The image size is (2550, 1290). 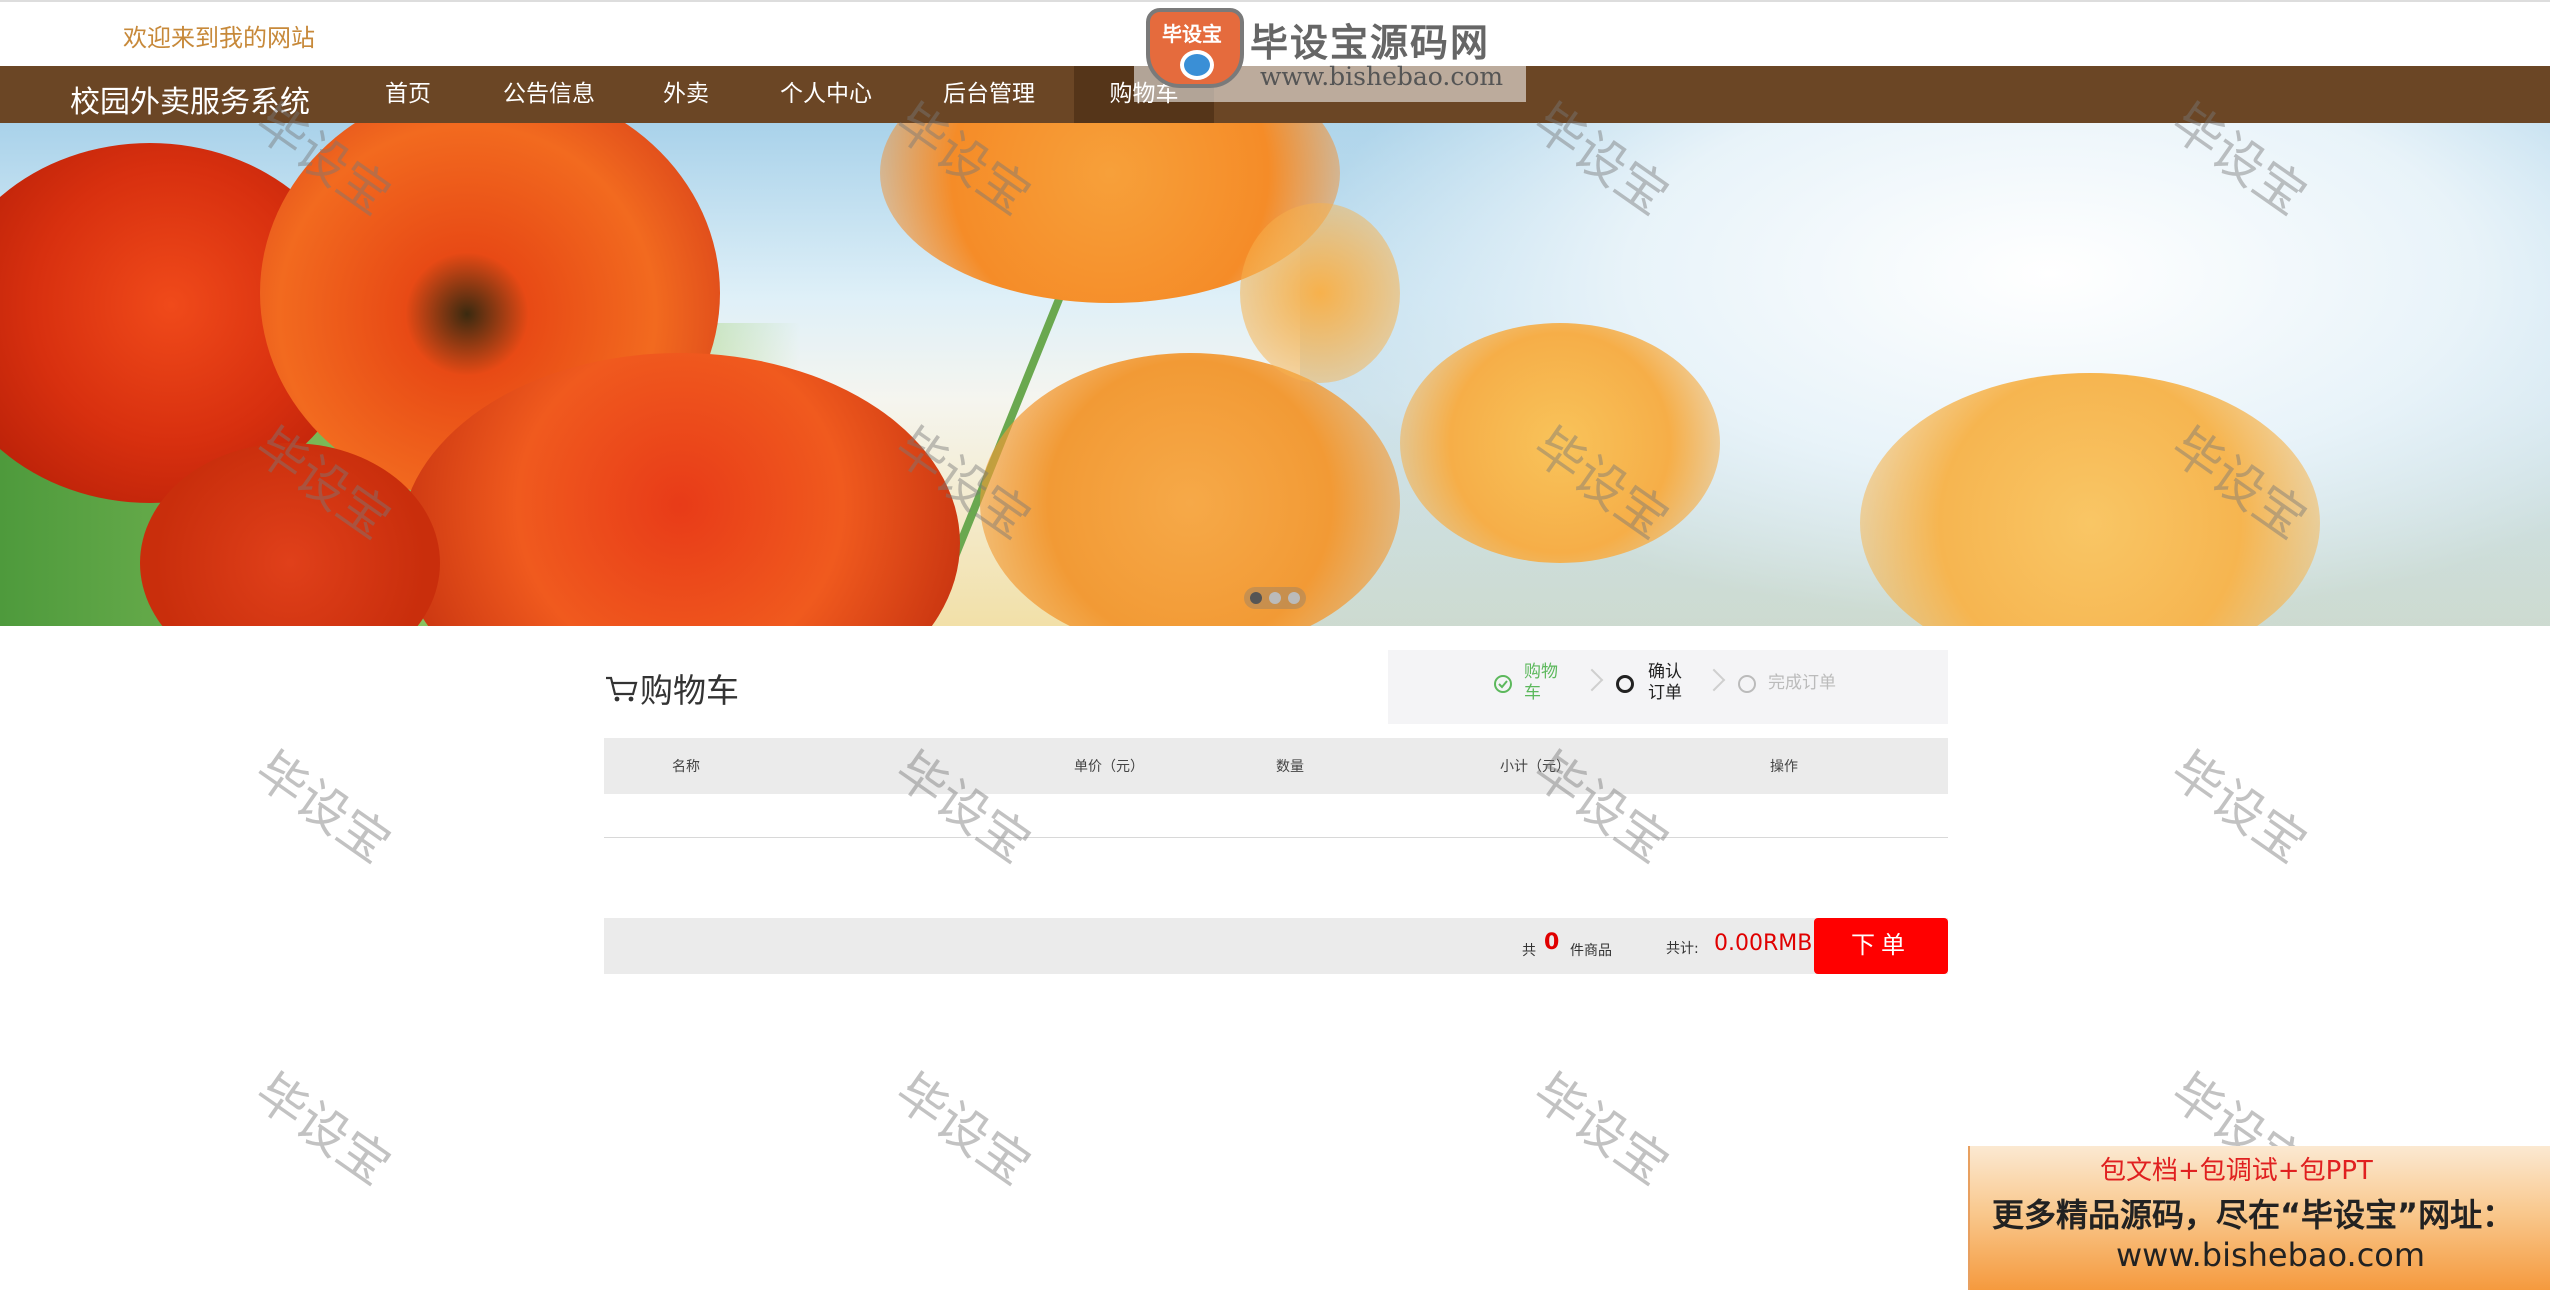 I want to click on column-name: 名称, so click(x=686, y=767).